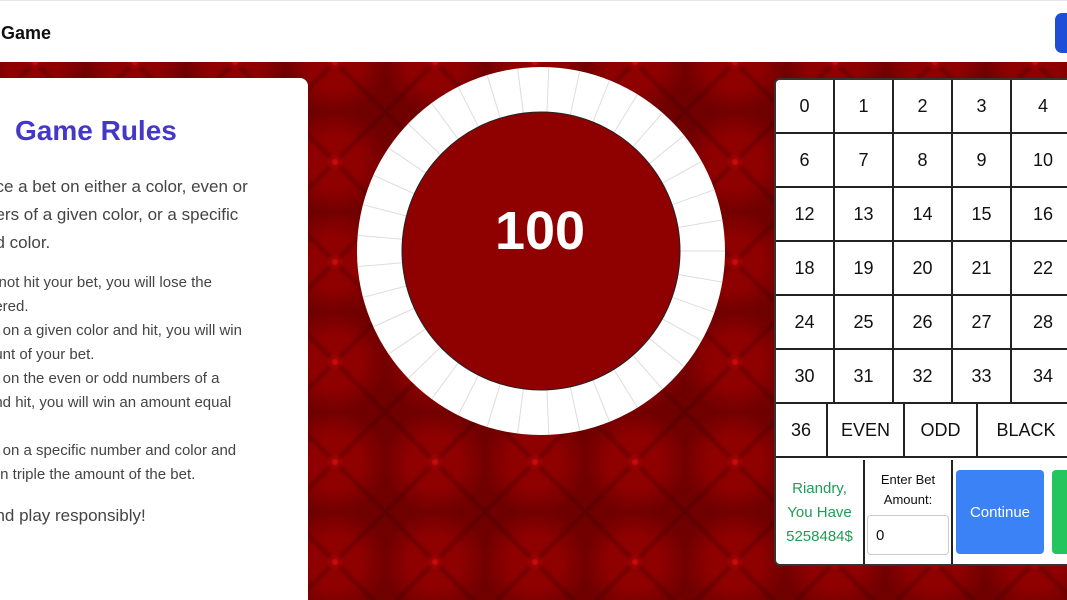  Describe the element at coordinates (805, 377) in the screenshot. I see `board-cell-30: 30` at that location.